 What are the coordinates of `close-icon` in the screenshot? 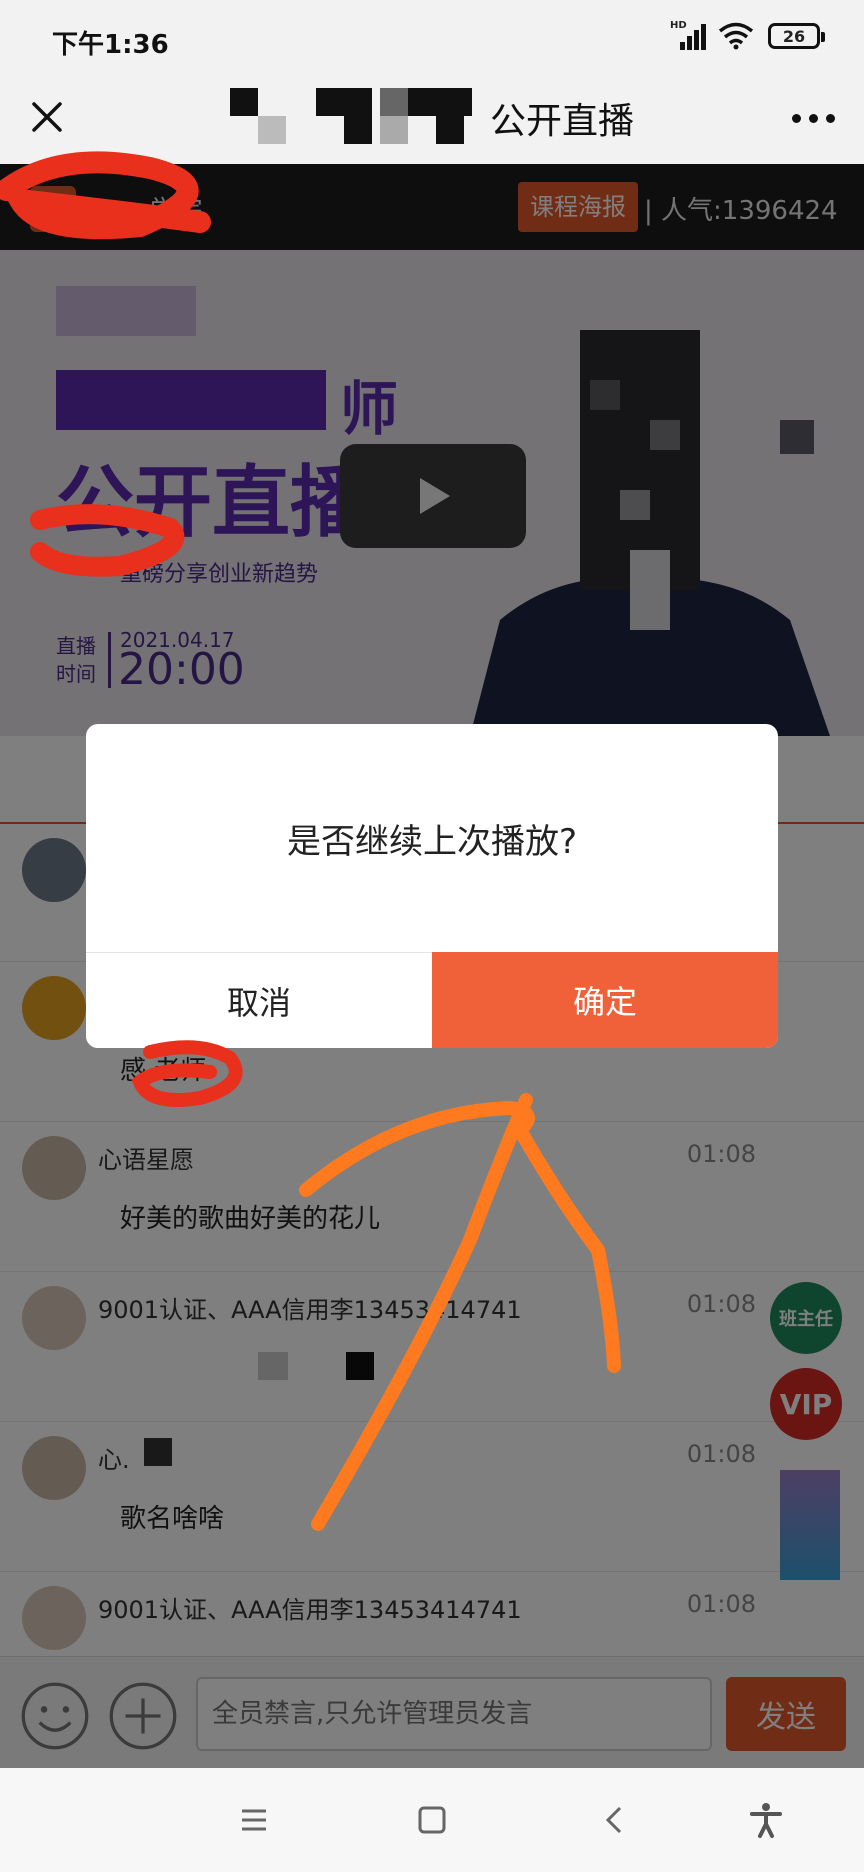 It's located at (47, 117).